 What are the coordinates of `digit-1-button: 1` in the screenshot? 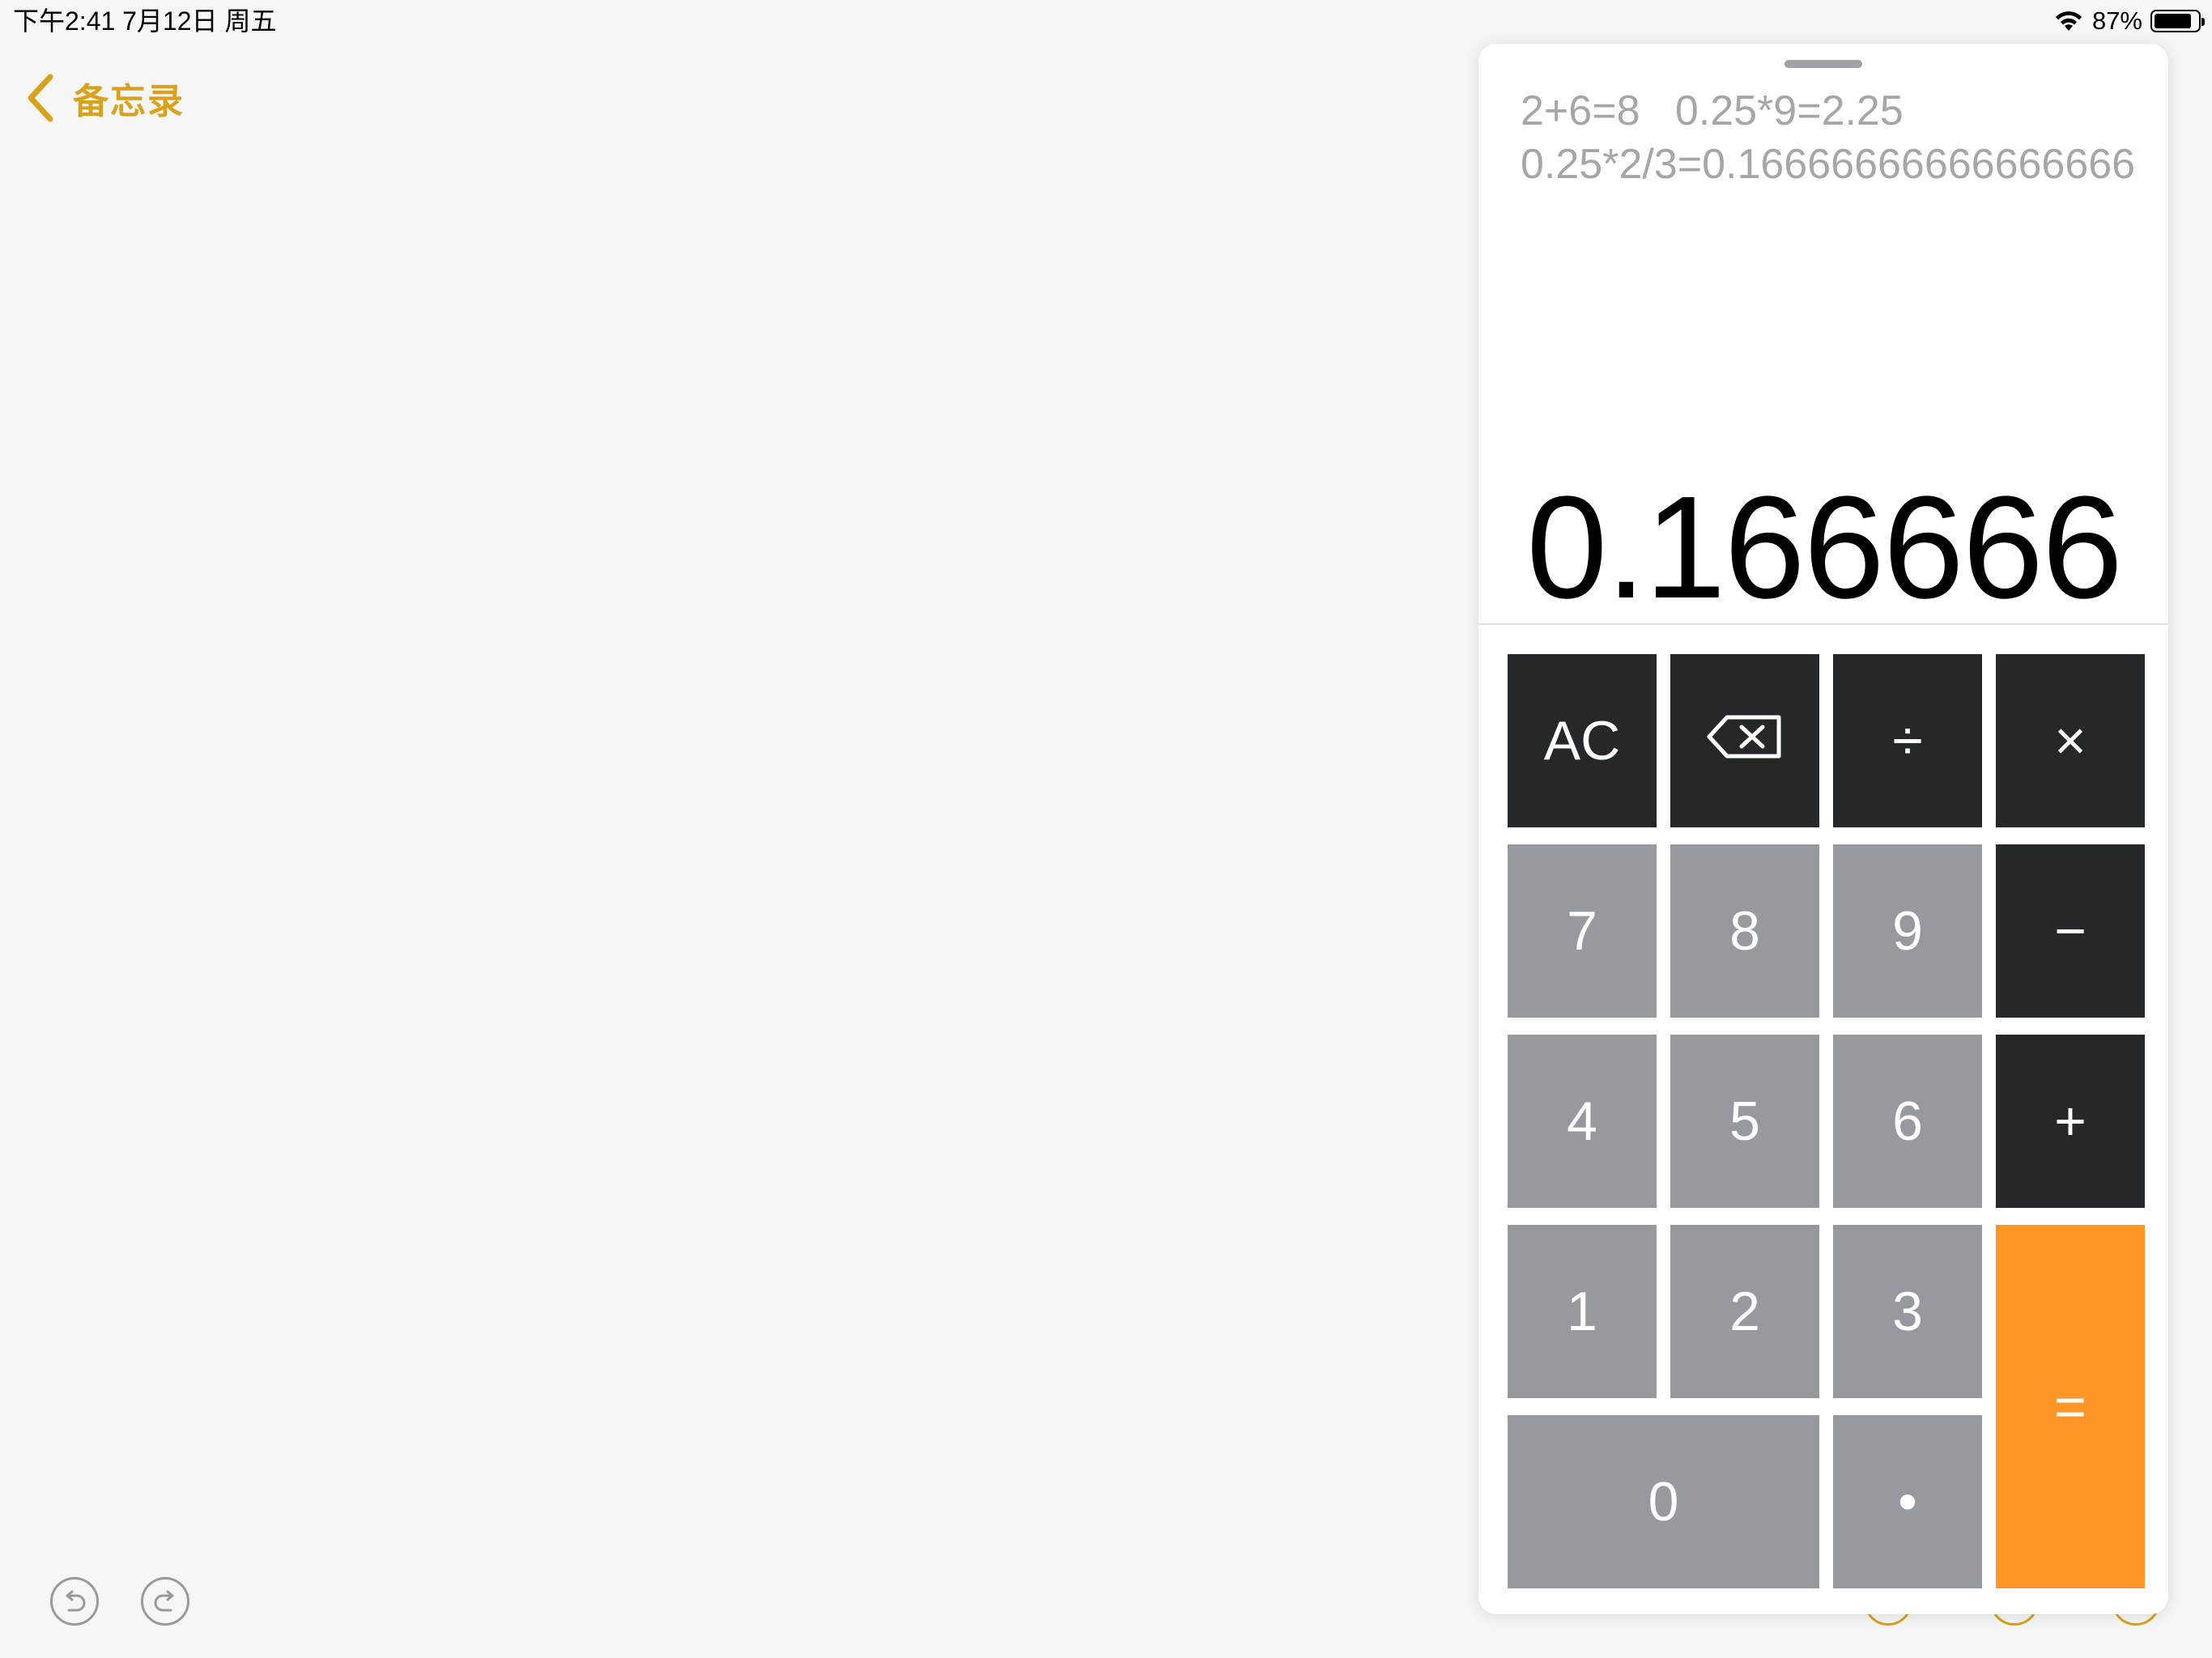 It's located at (1582, 1311).